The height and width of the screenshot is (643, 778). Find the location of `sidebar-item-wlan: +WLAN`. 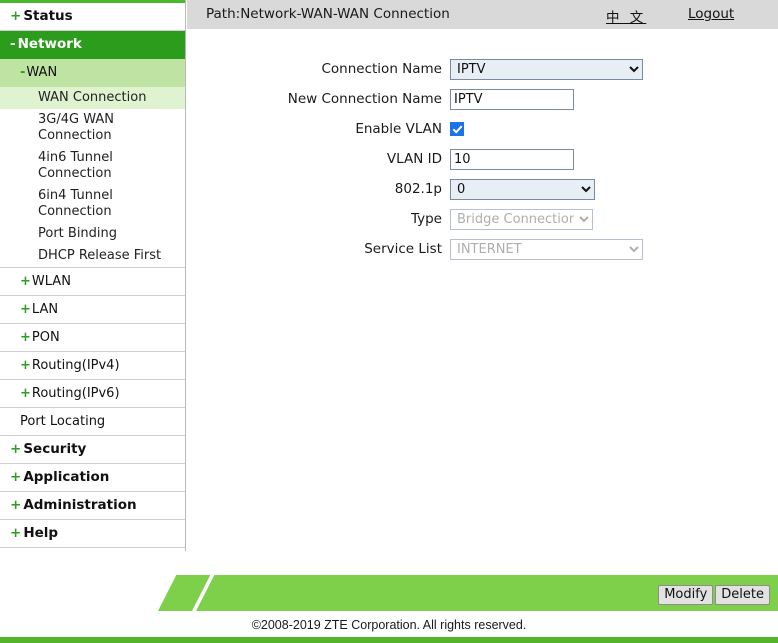

sidebar-item-wlan: +WLAN is located at coordinates (92, 282).